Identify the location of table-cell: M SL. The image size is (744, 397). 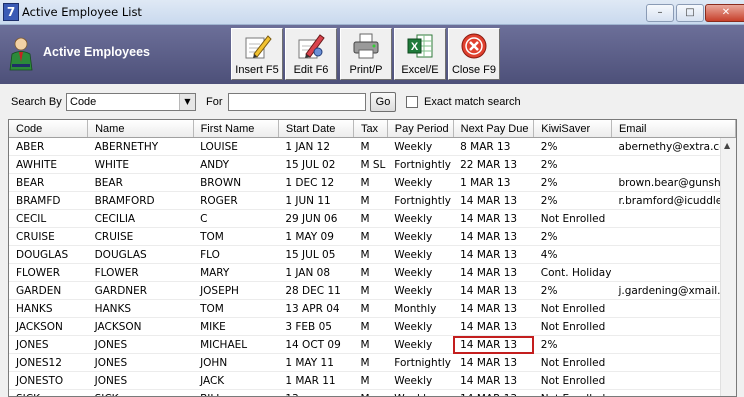
(370, 164).